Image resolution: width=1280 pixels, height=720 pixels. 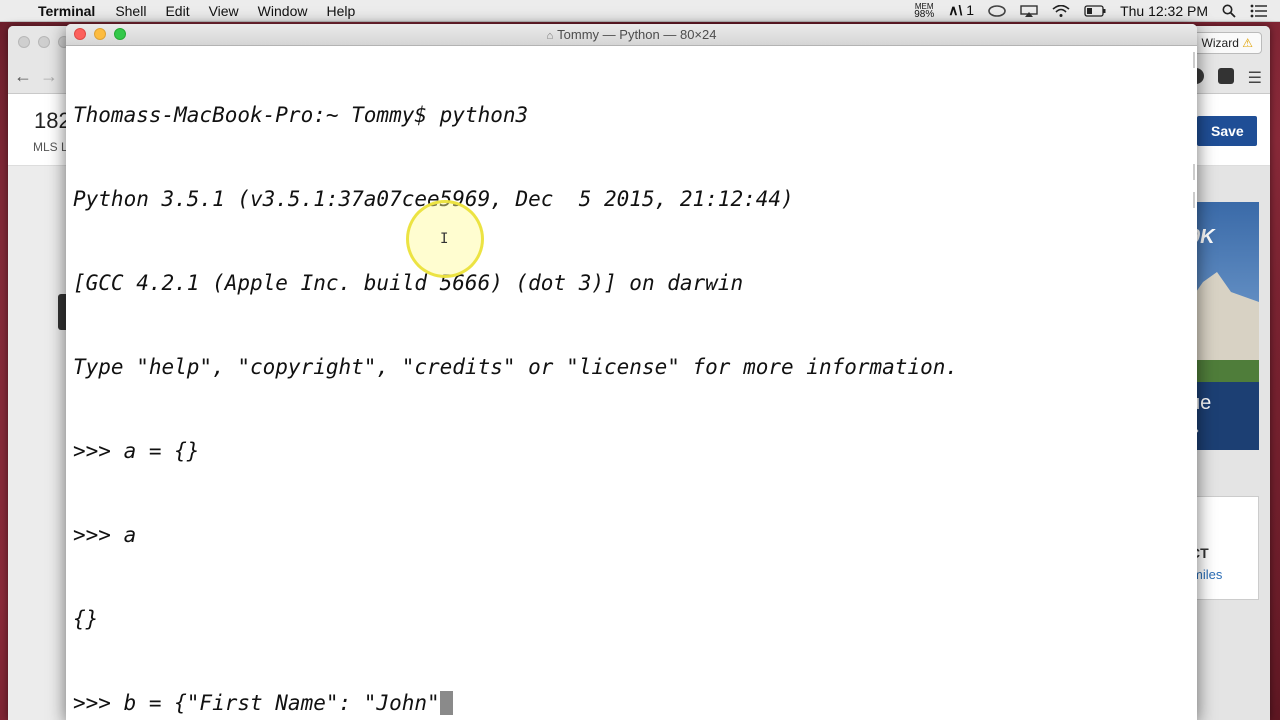 What do you see at coordinates (550, 36) in the screenshot?
I see `home-folder-icon: ⌂` at bounding box center [550, 36].